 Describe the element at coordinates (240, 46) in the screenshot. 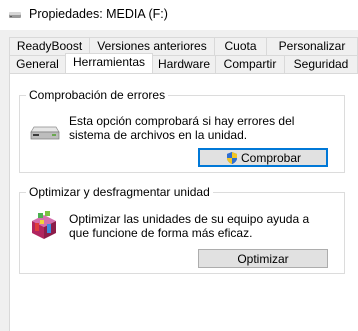

I see `tab-cuota: Cuota` at that location.